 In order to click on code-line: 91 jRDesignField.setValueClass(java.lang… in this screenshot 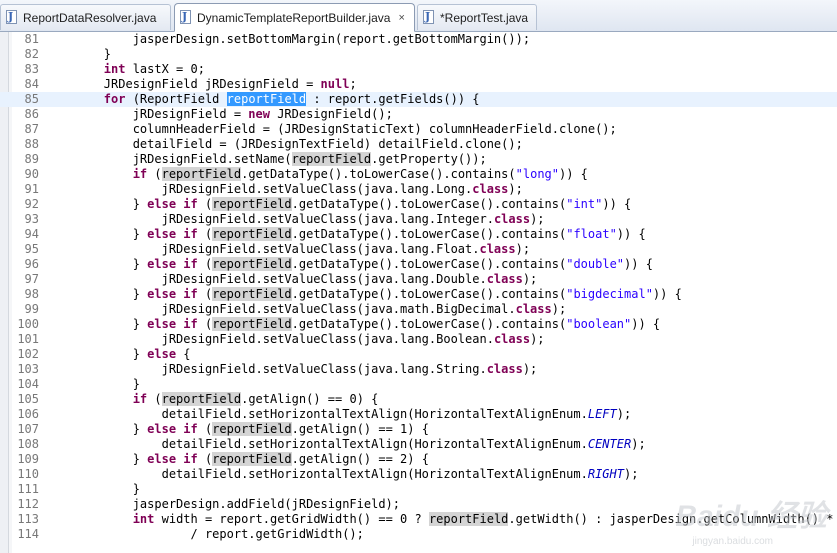, I will do `click(418, 189)`.